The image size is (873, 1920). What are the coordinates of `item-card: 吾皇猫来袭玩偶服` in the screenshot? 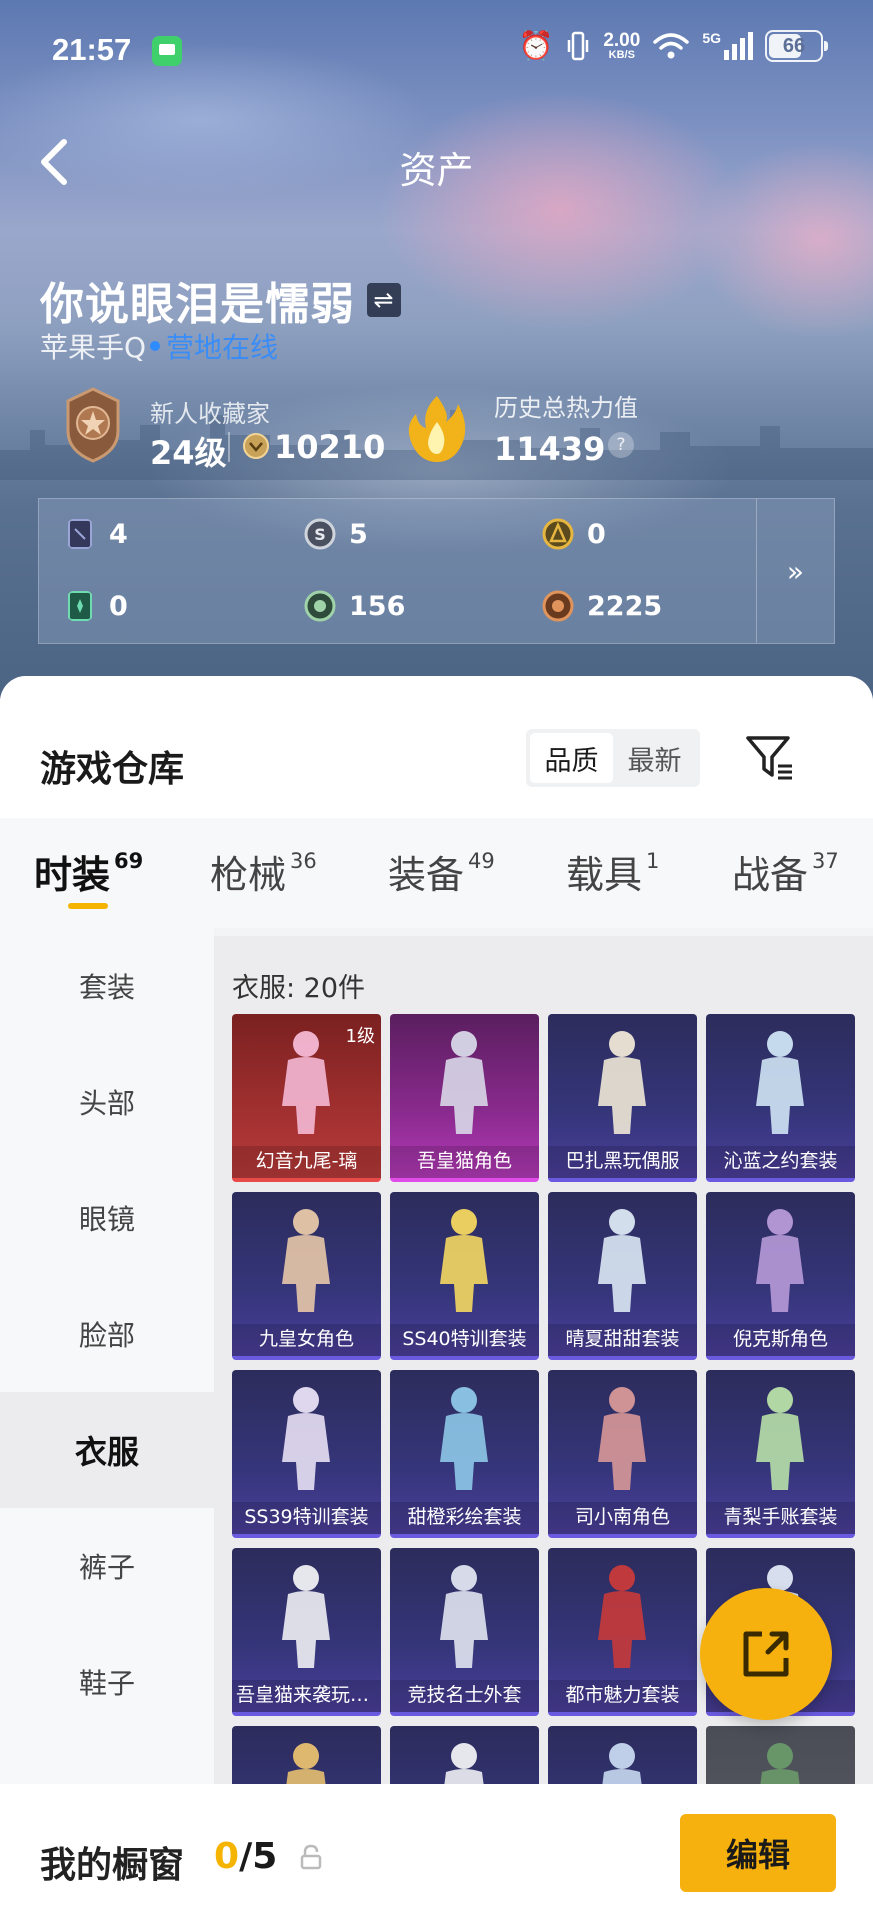 It's located at (306, 1632).